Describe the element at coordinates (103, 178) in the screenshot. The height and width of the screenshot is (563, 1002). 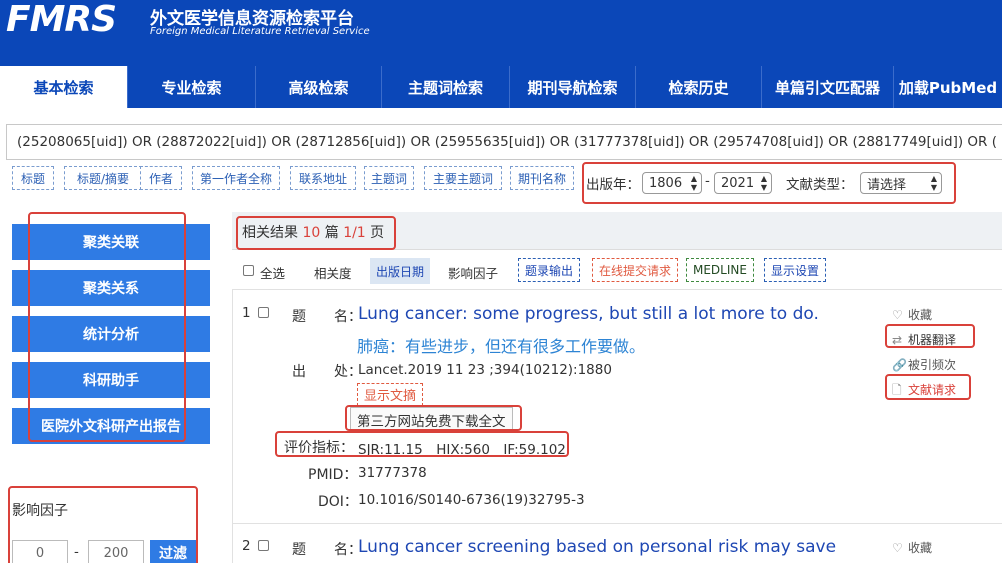
I see `field-title-abstract-button: 标题/摘要` at that location.